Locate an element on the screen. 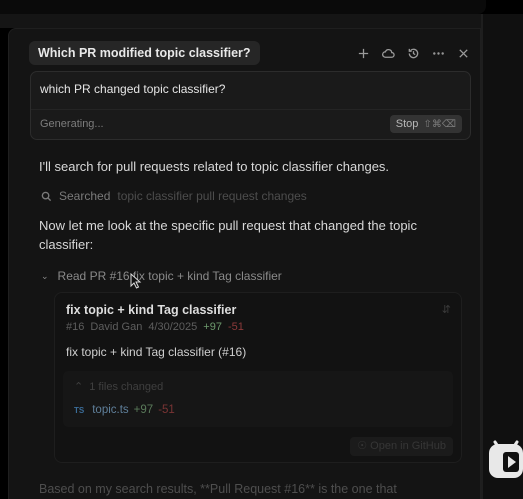  panel-header: Which PR modified topic classifier? is located at coordinates (244, 52).